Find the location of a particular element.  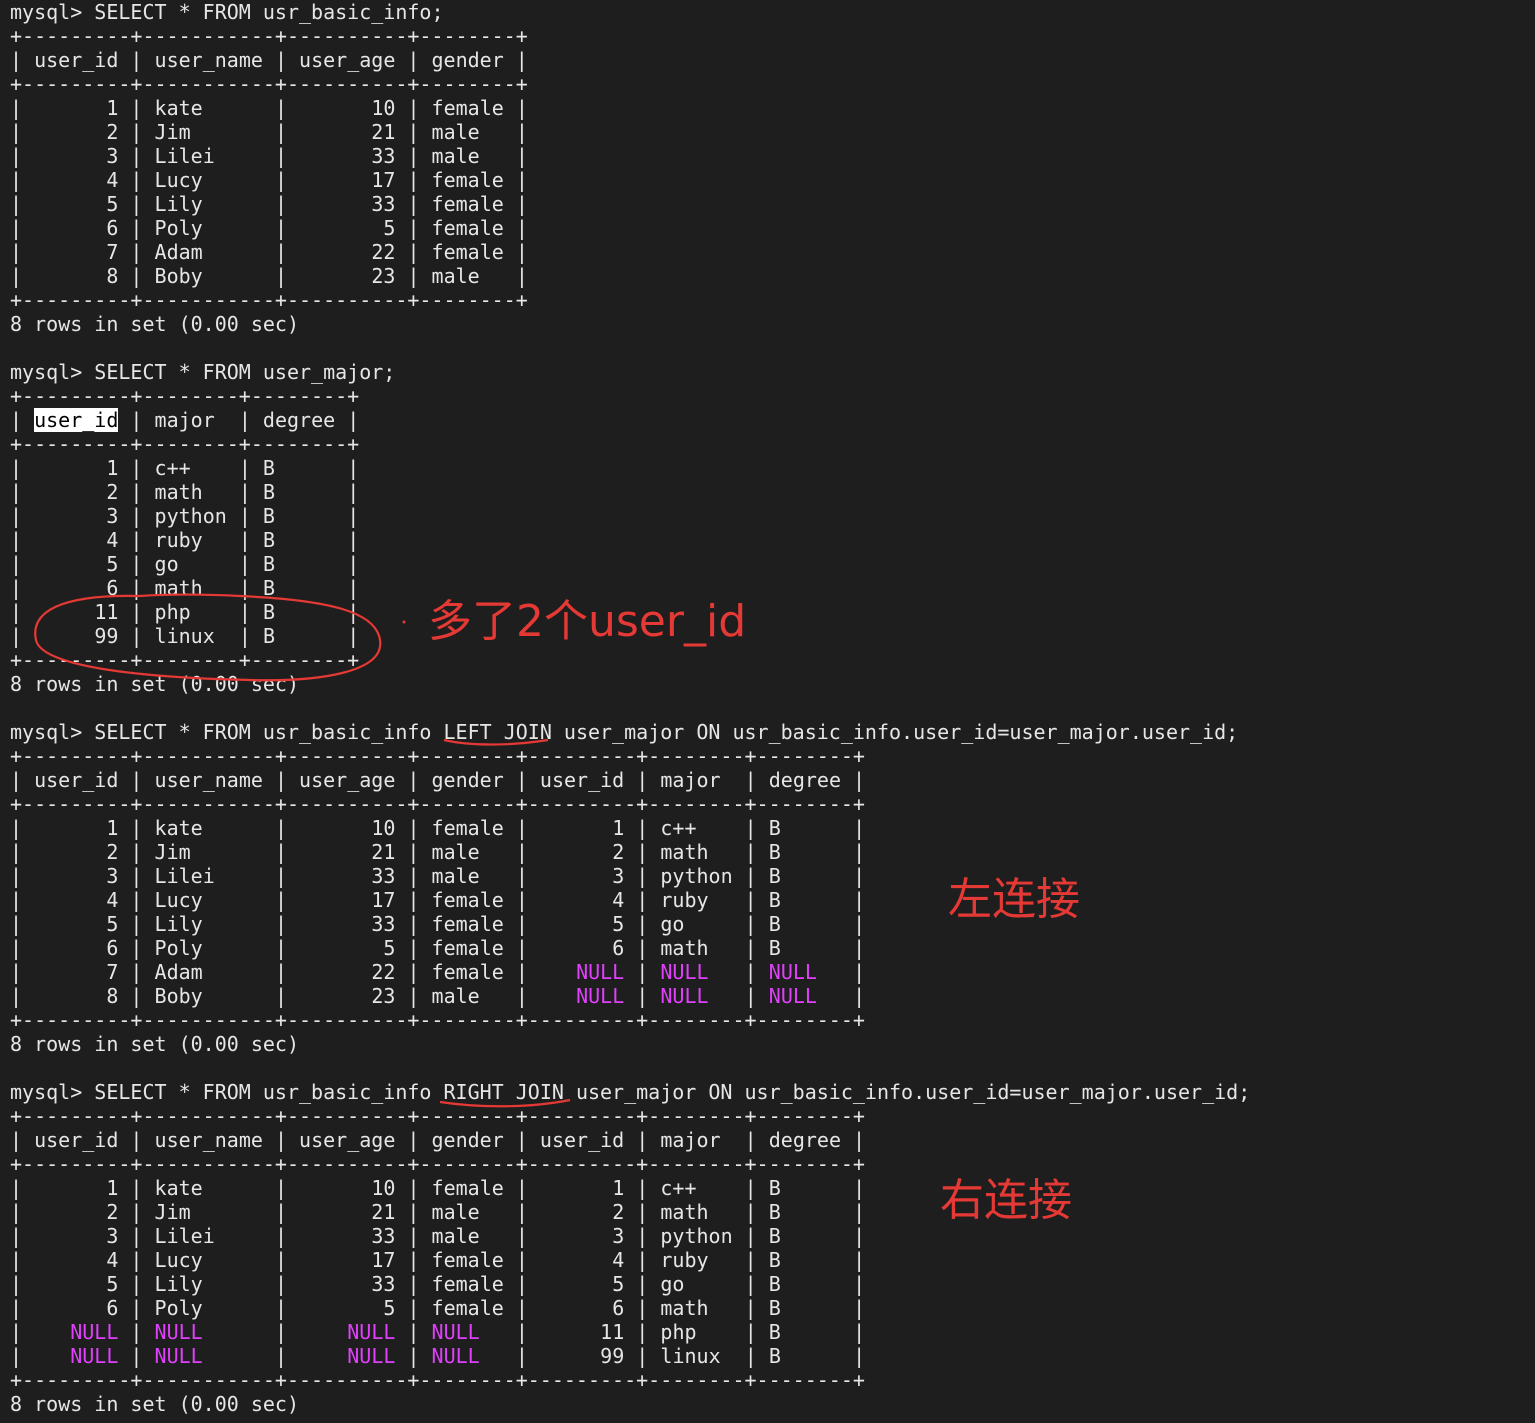

annotation-left-join: 左连接 is located at coordinates (1014, 899).